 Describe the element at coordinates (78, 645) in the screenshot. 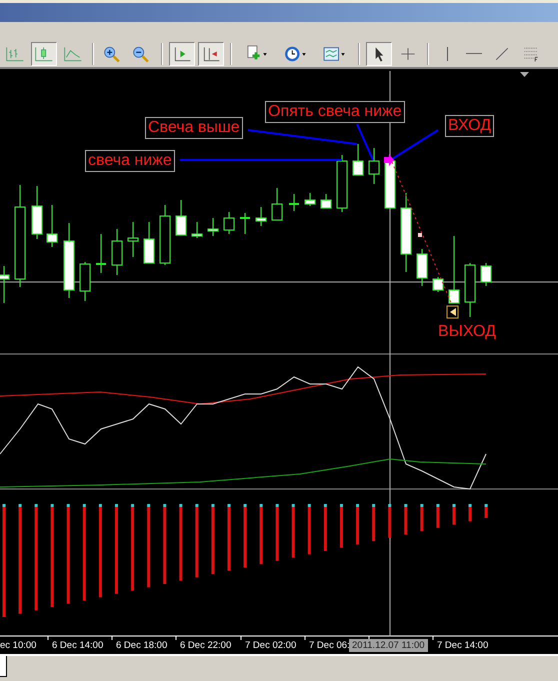

I see `time-label: 6 Dec 14:00` at that location.